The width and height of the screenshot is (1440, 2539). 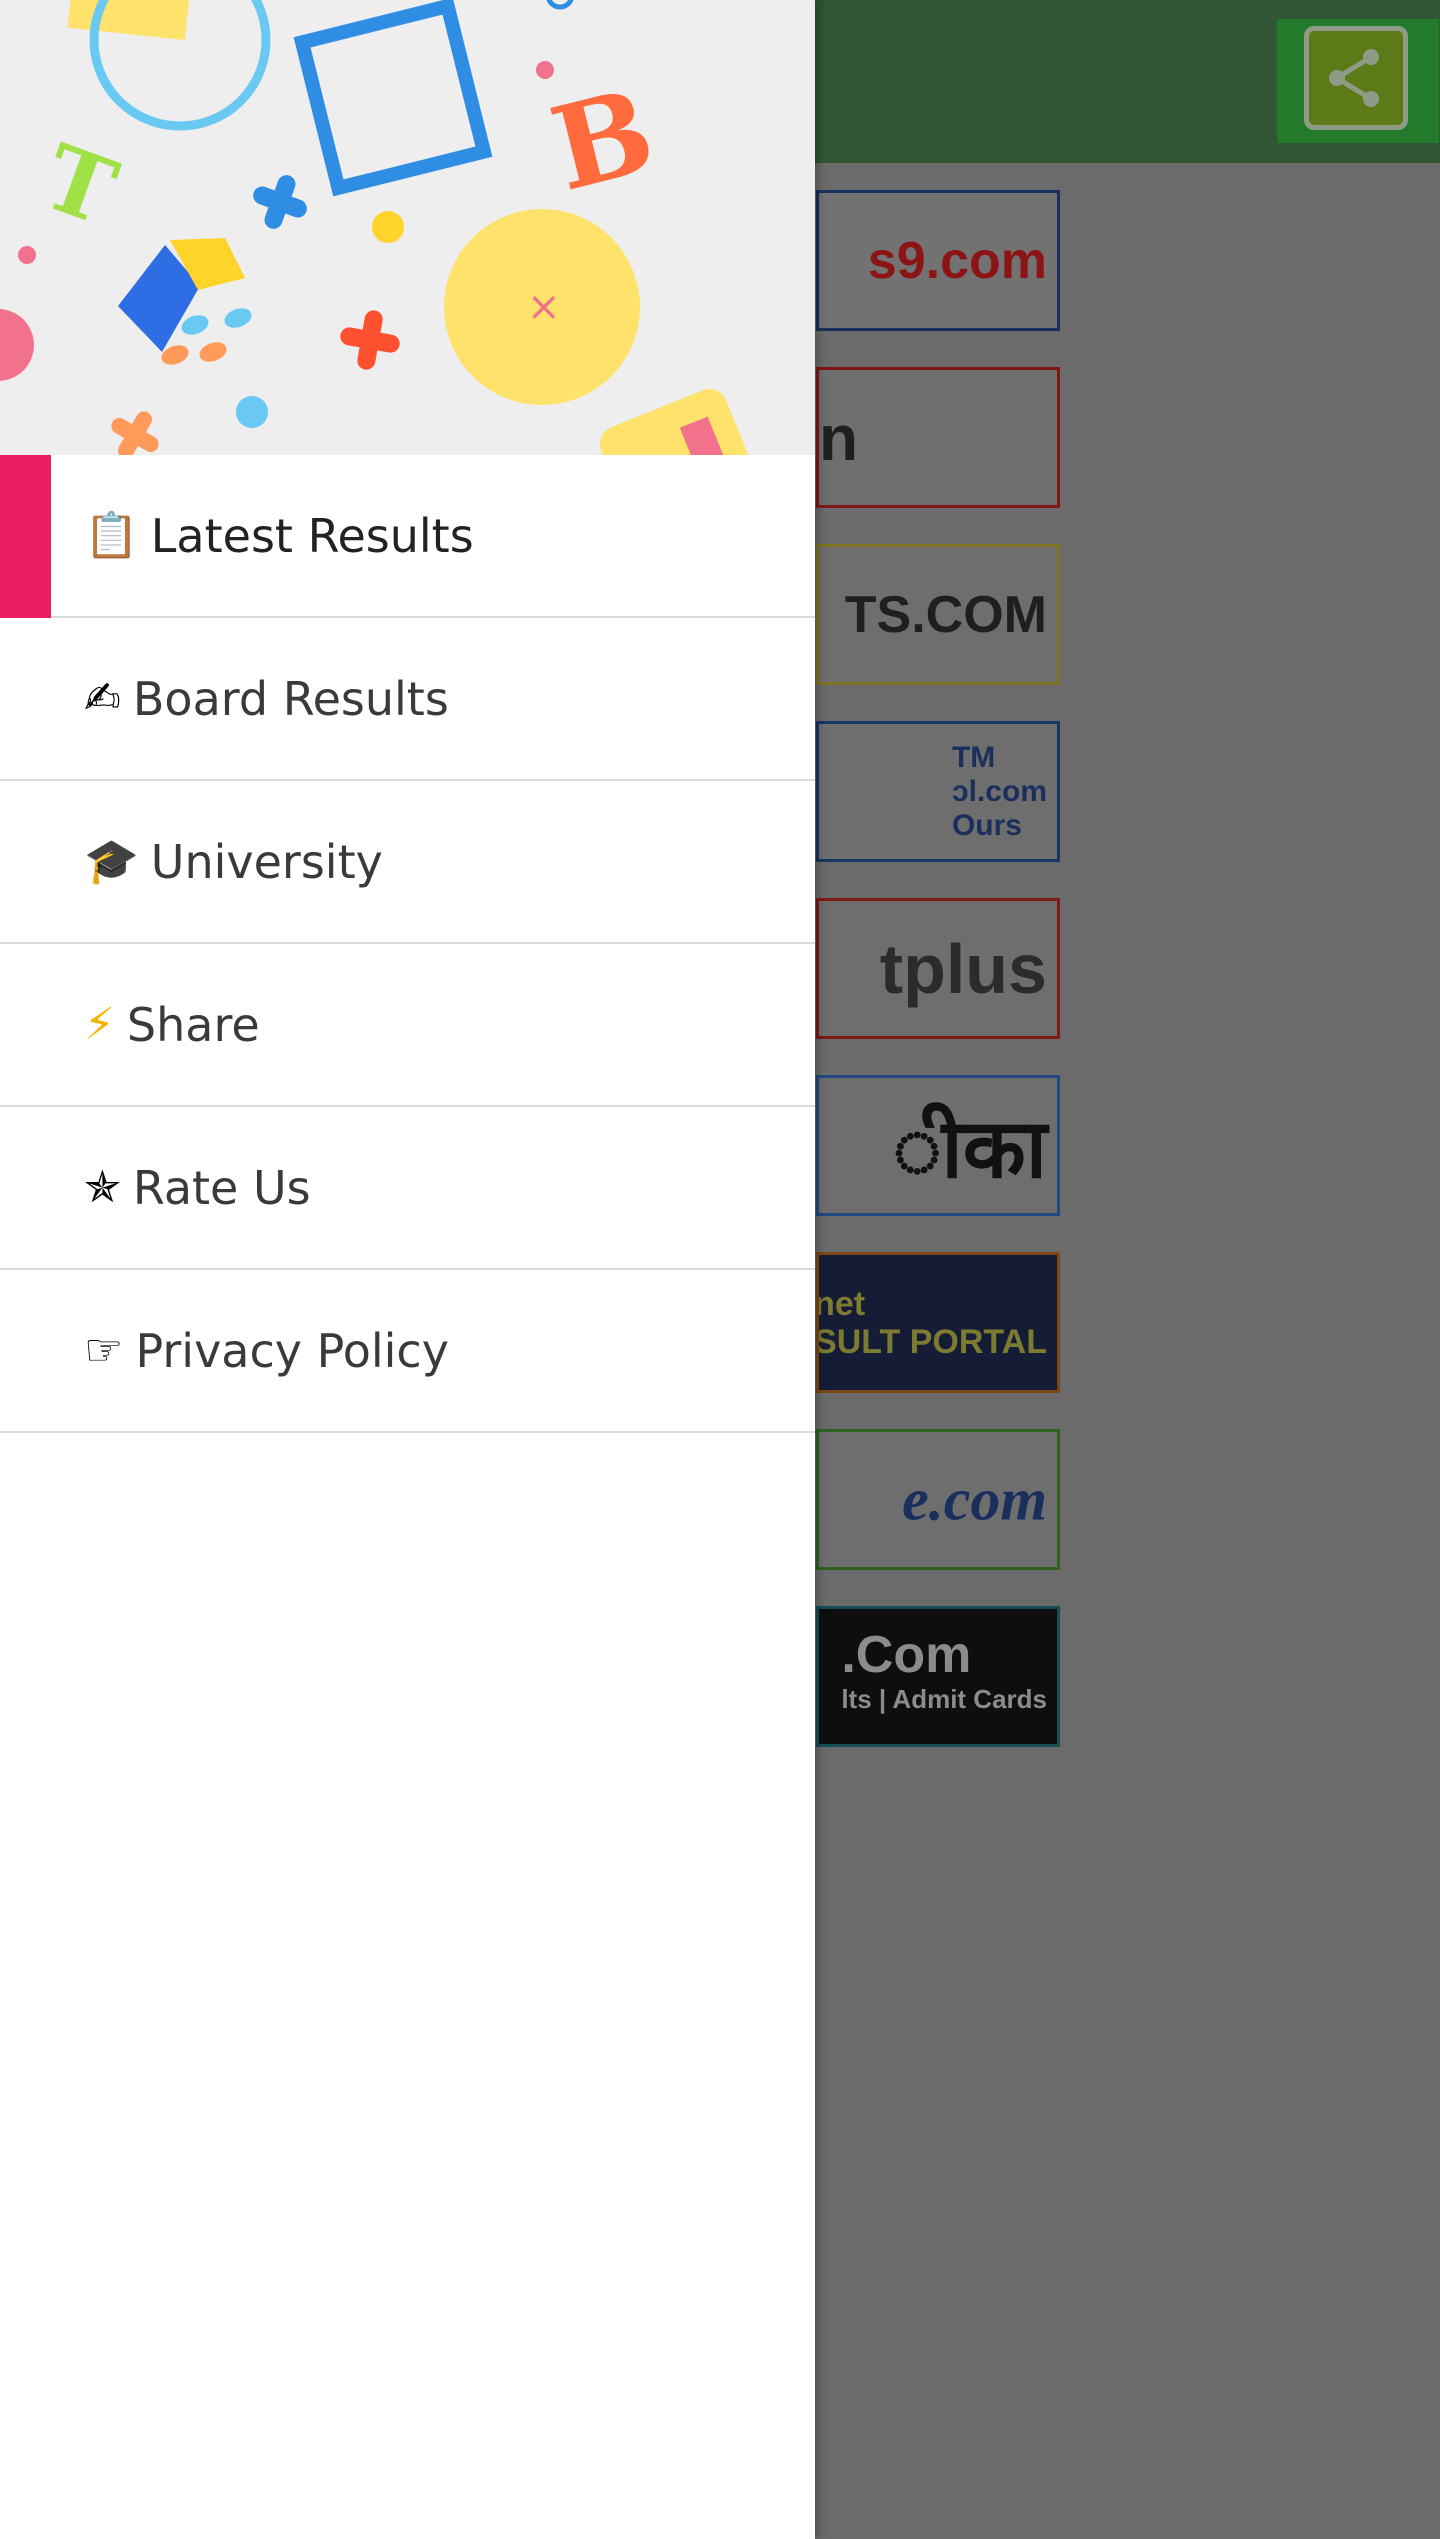 I want to click on clipboard-icon: 📋, so click(x=111, y=535).